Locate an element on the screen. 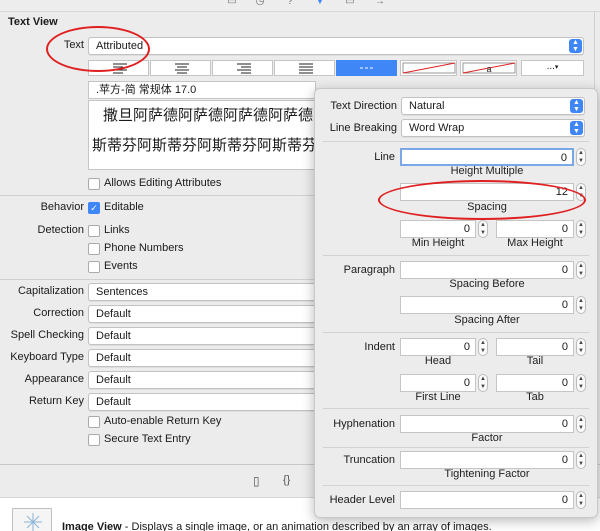 The height and width of the screenshot is (531, 600). spacing-after-field: 0 is located at coordinates (487, 305).